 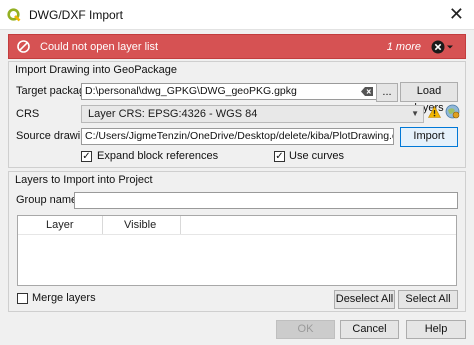 What do you see at coordinates (415, 113) in the screenshot?
I see `chevron-down-icon: ▼` at bounding box center [415, 113].